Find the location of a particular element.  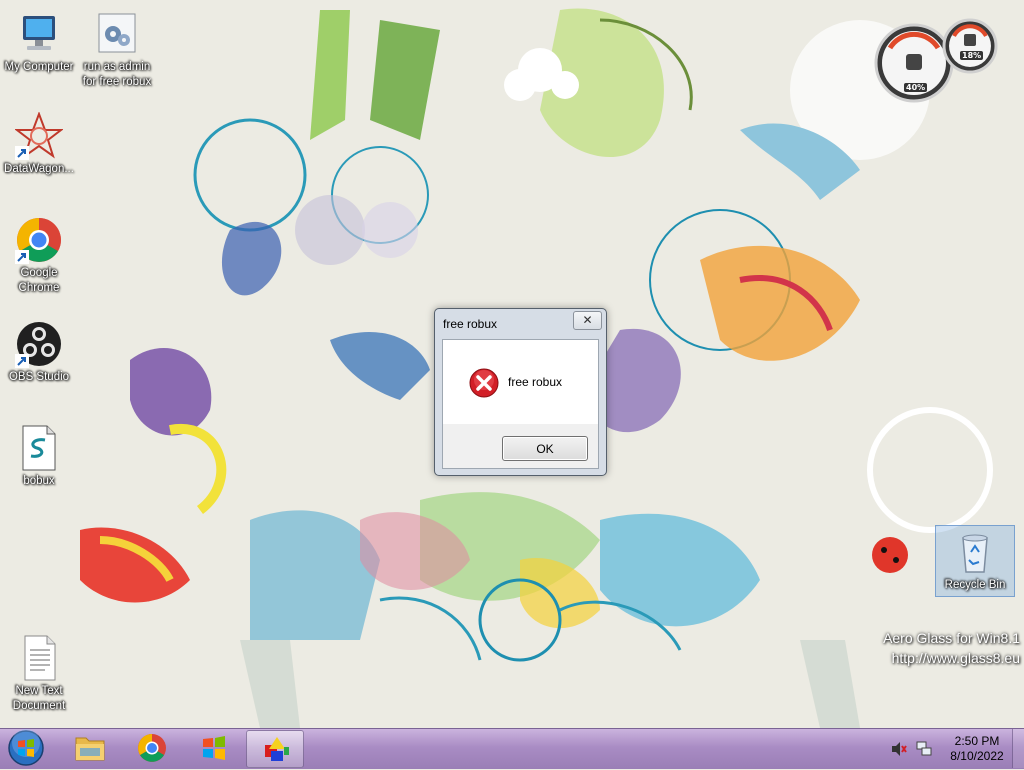

desktop-icon-label: New Text Document is located at coordinates (39, 698).